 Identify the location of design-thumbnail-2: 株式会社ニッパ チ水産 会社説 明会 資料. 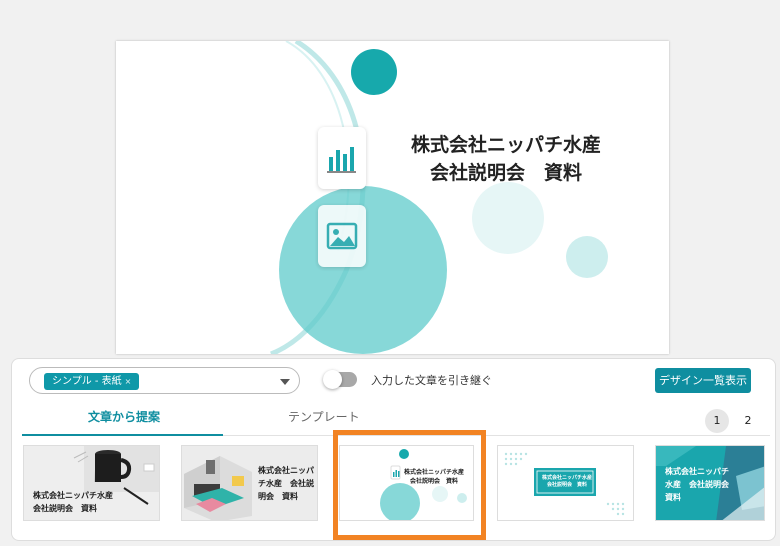
(249, 483).